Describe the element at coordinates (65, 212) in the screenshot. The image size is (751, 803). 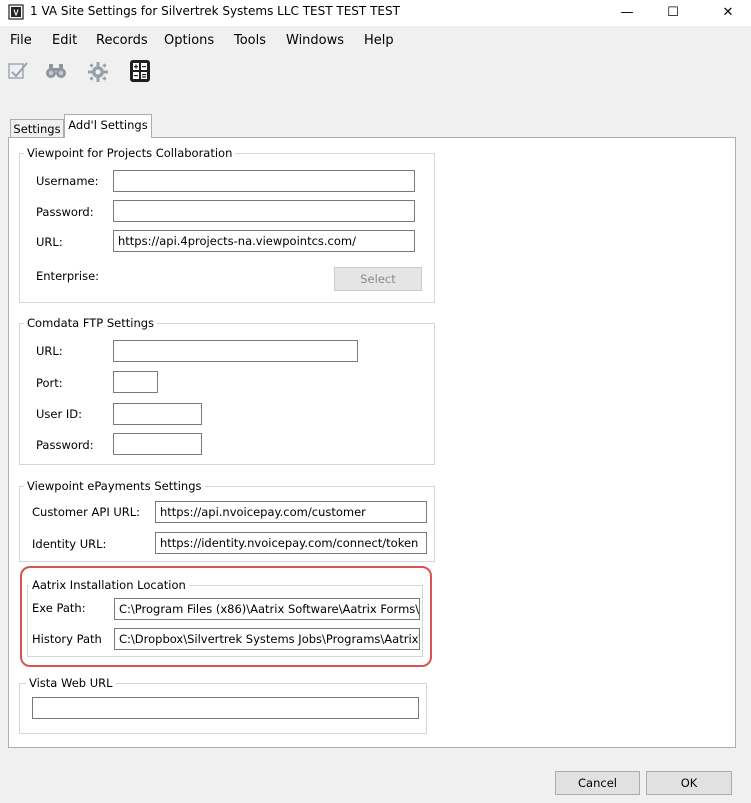
I see `password-label: Password:` at that location.